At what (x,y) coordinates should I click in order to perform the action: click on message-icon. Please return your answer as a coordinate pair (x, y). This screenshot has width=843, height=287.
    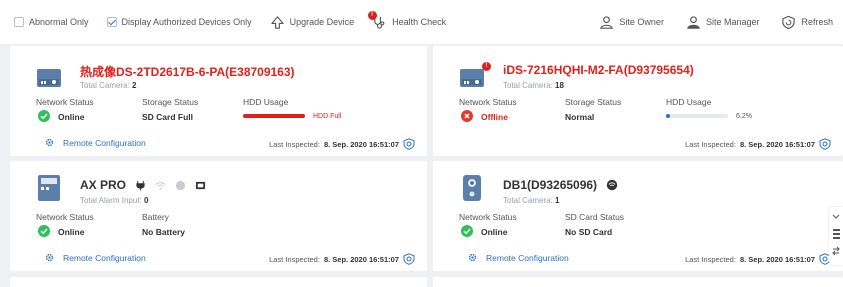
    Looking at the image, I should click on (200, 185).